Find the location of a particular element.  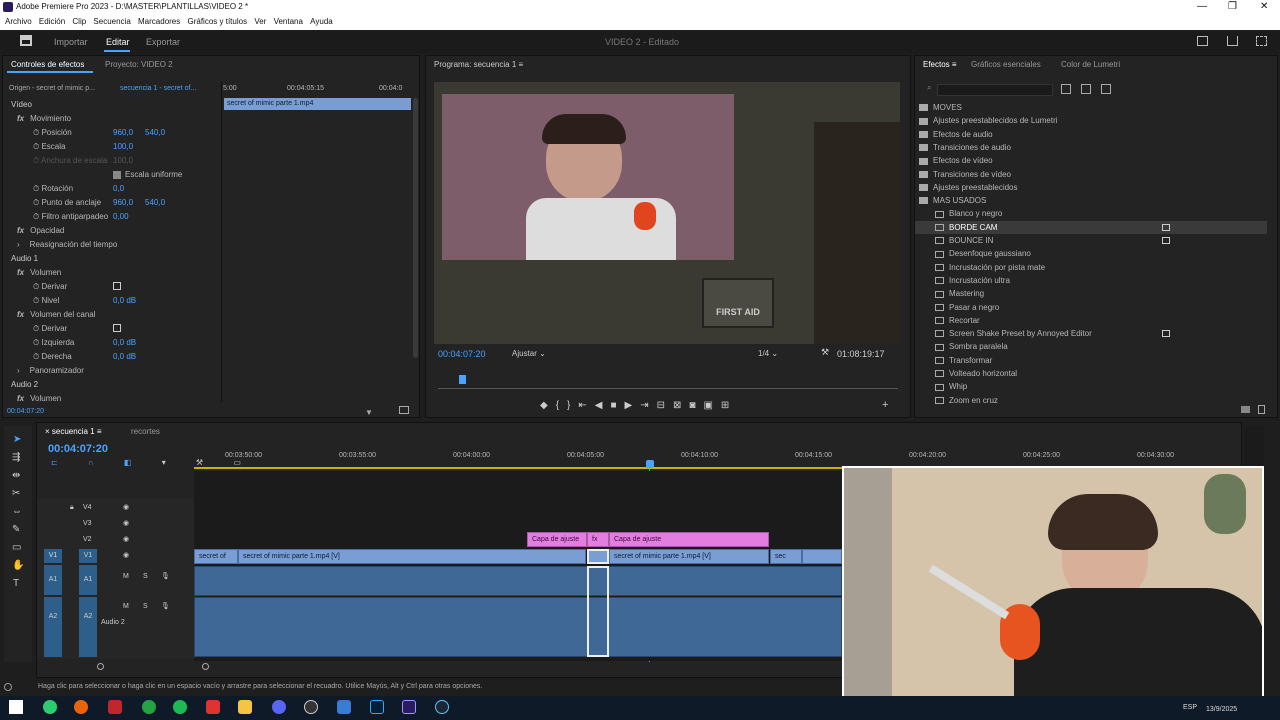

program-playhead is located at coordinates (462, 379).